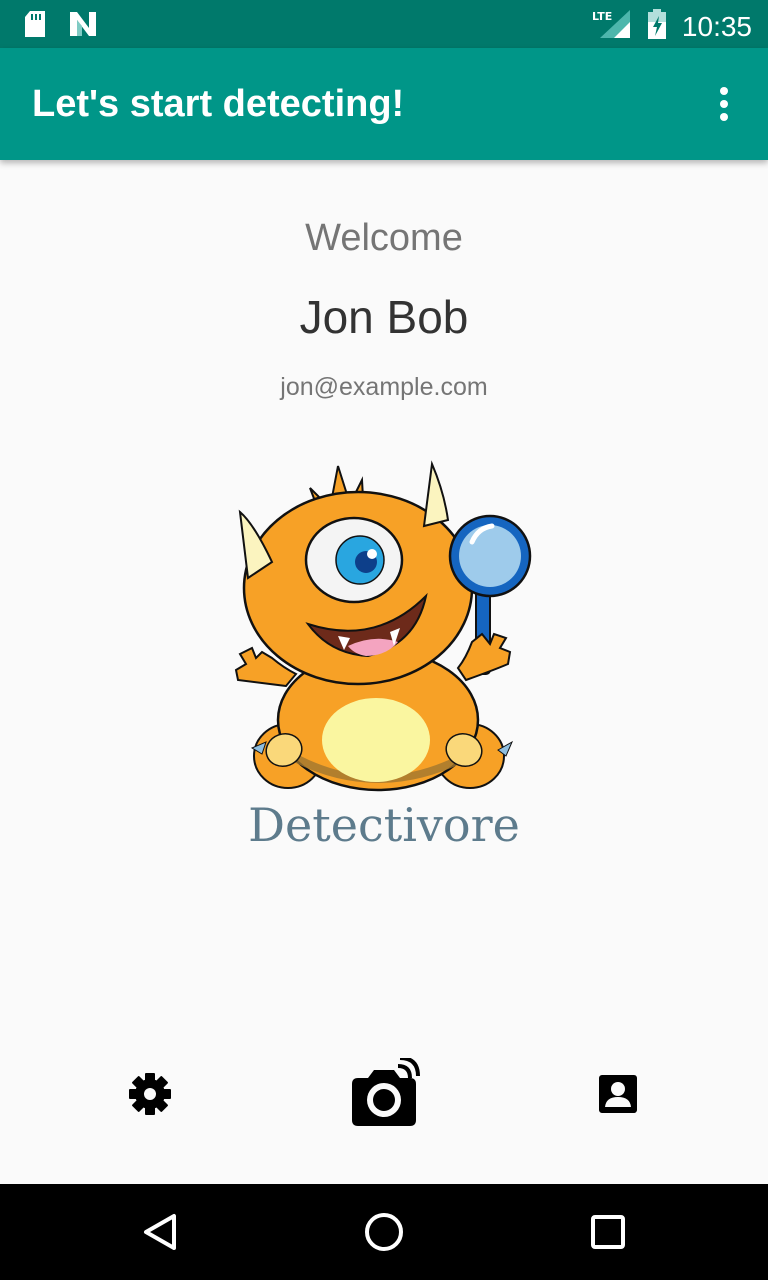 The width and height of the screenshot is (768, 1280). I want to click on brand-name: Detectivore, so click(384, 825).